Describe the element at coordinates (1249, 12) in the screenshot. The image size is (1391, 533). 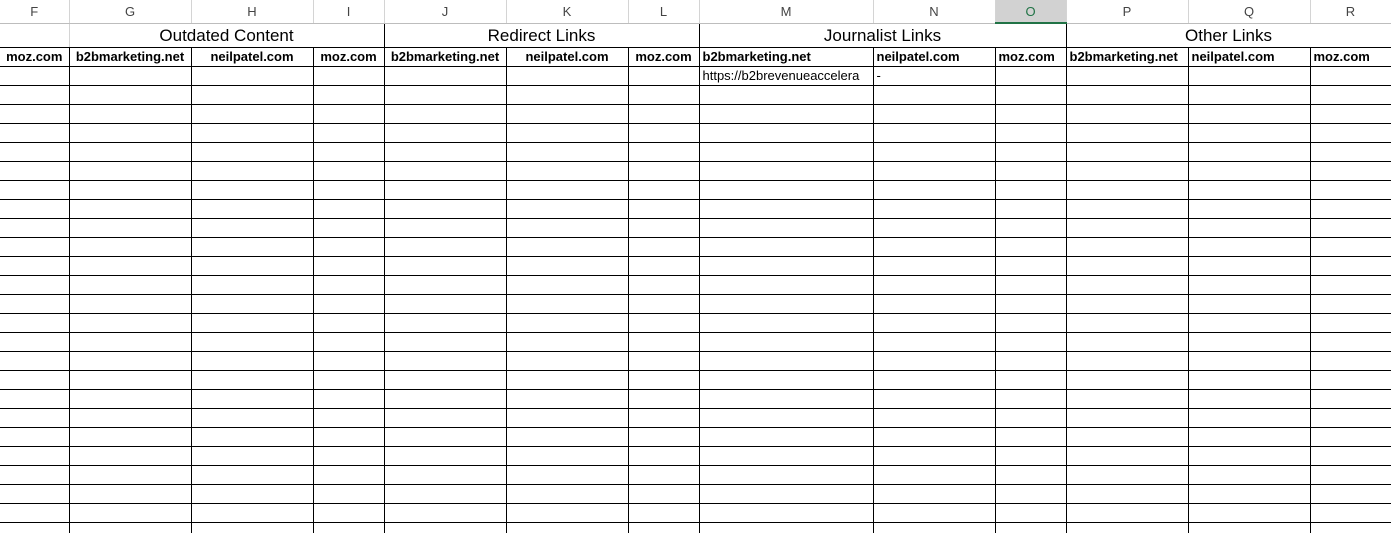
I see `column-header-q: Q` at that location.